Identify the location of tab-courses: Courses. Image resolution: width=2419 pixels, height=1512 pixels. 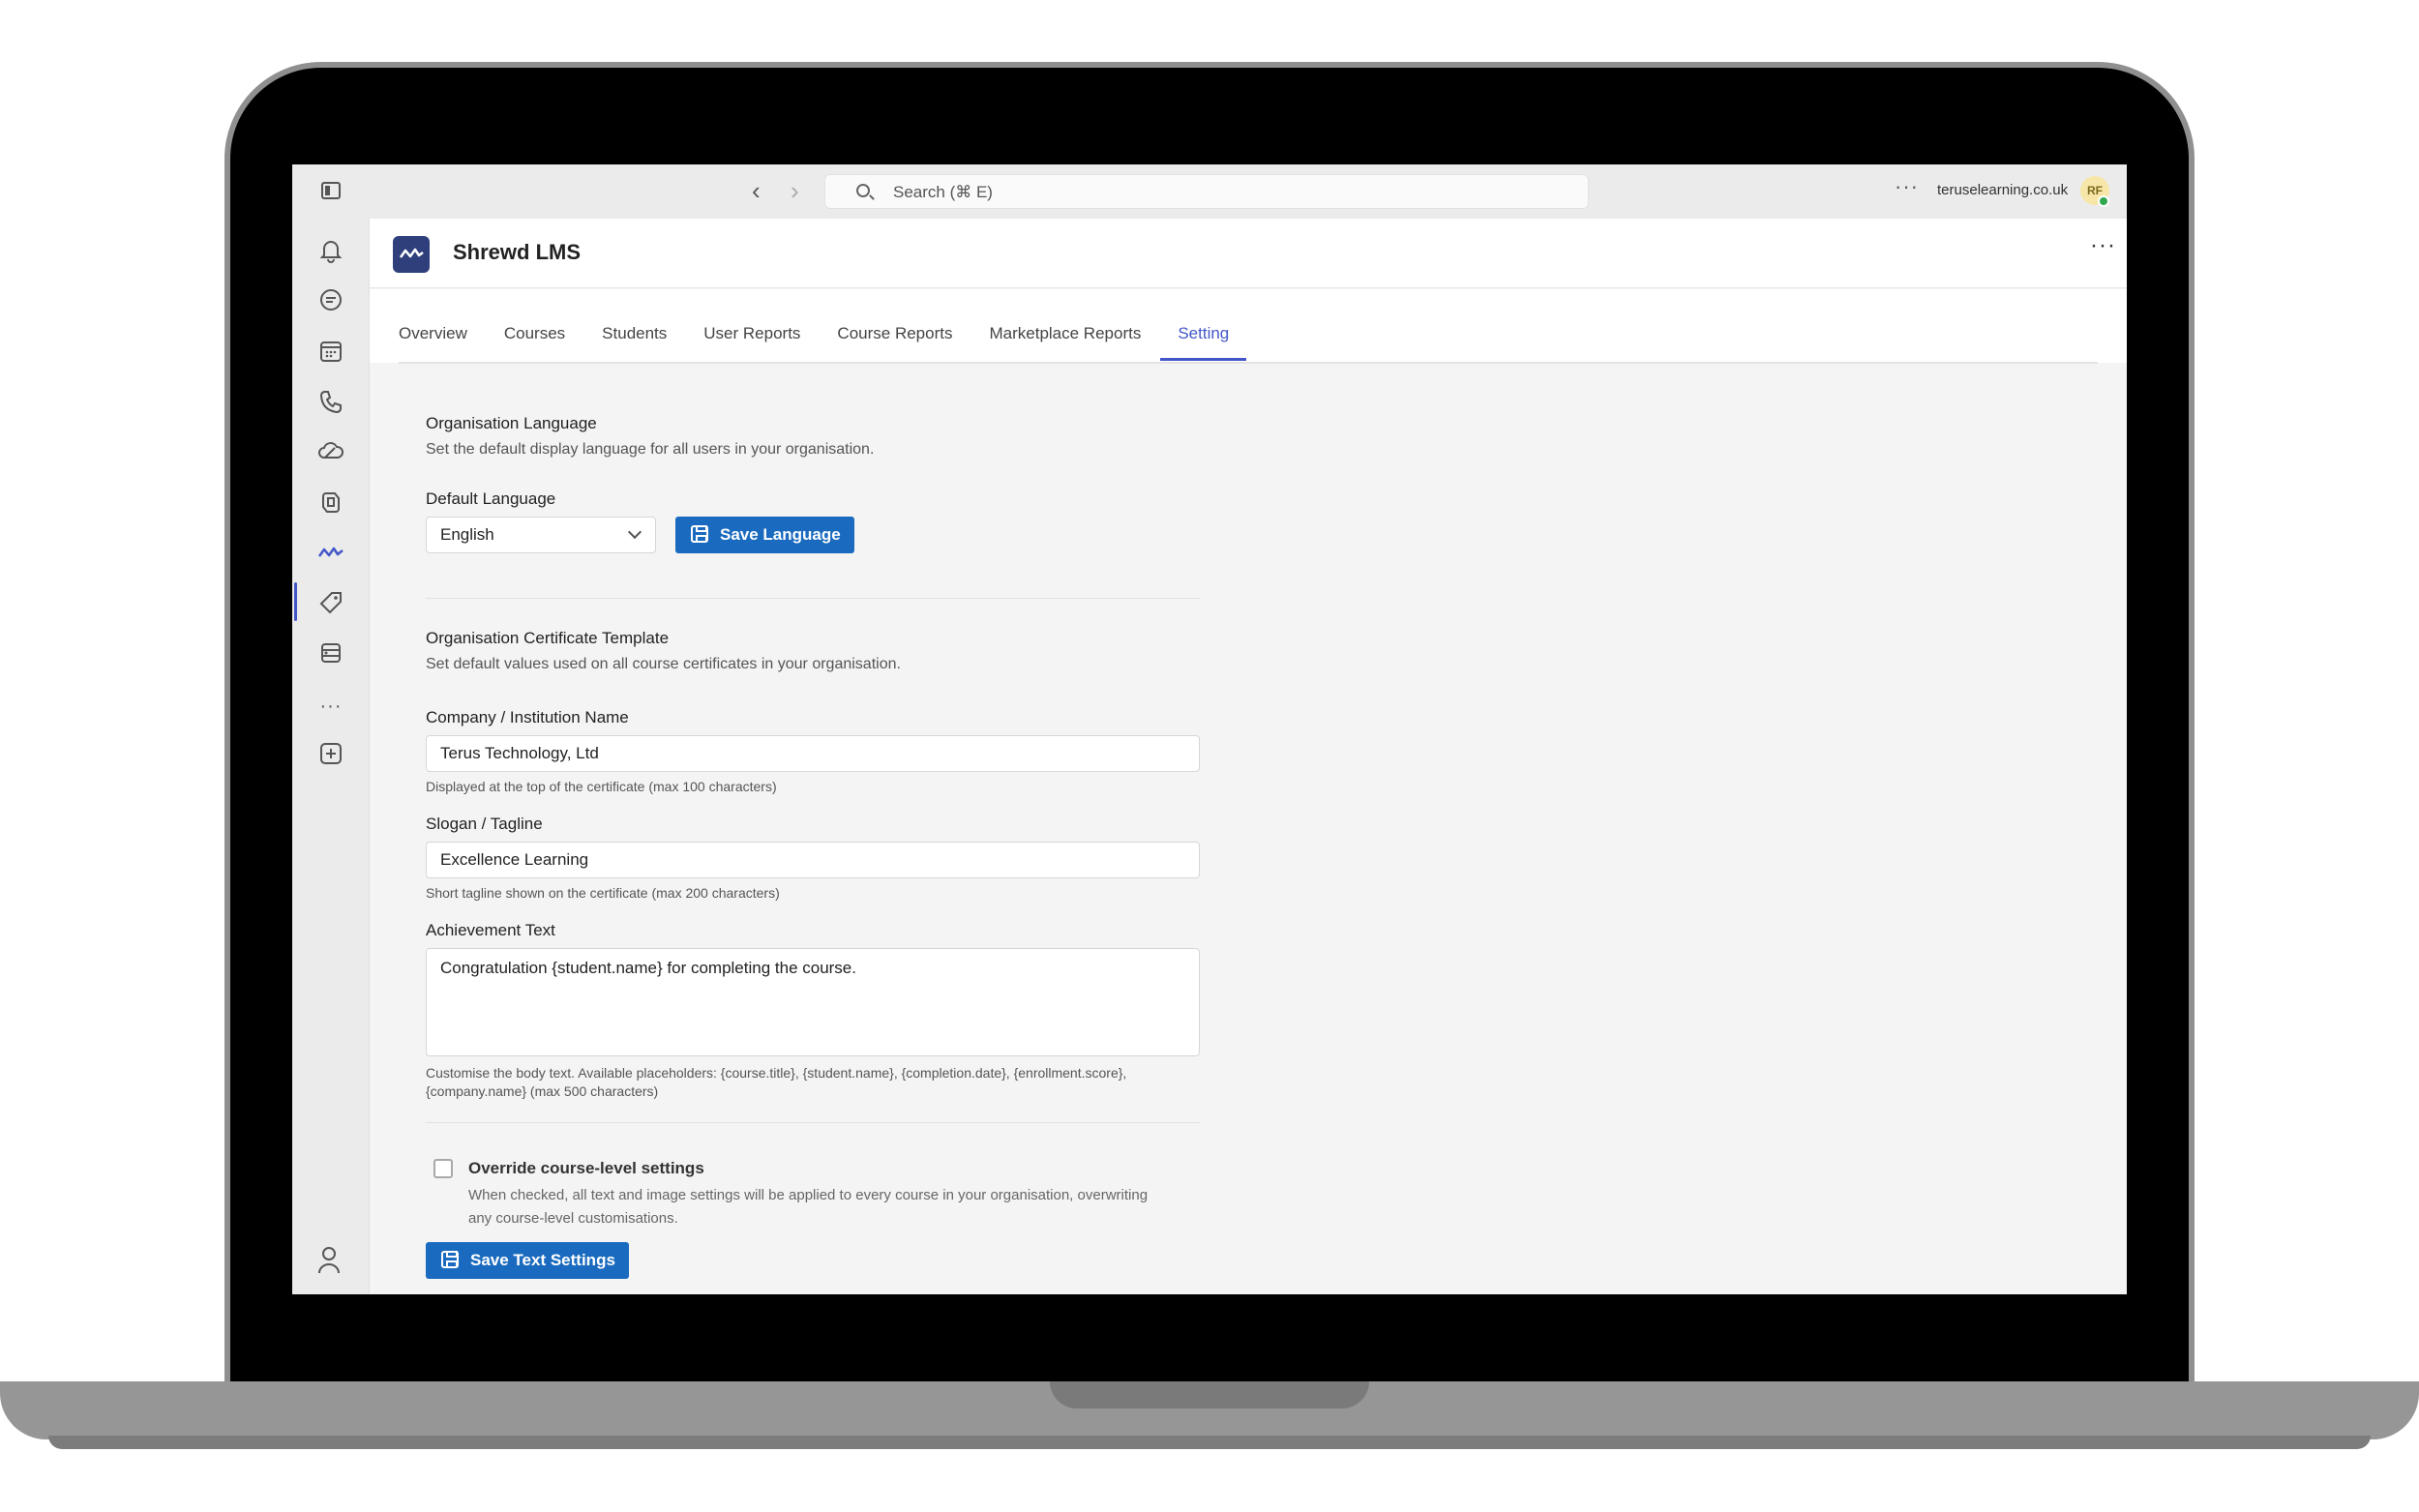
(534, 338).